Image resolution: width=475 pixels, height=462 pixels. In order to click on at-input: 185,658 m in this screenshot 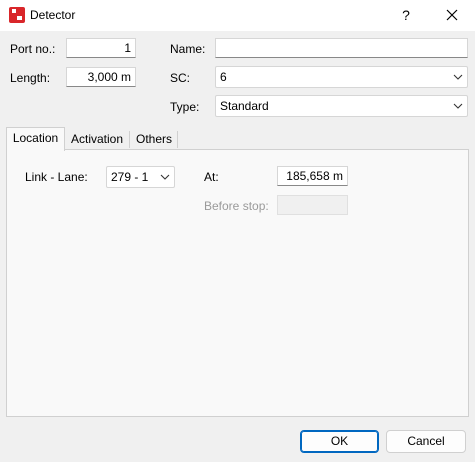, I will do `click(312, 176)`.